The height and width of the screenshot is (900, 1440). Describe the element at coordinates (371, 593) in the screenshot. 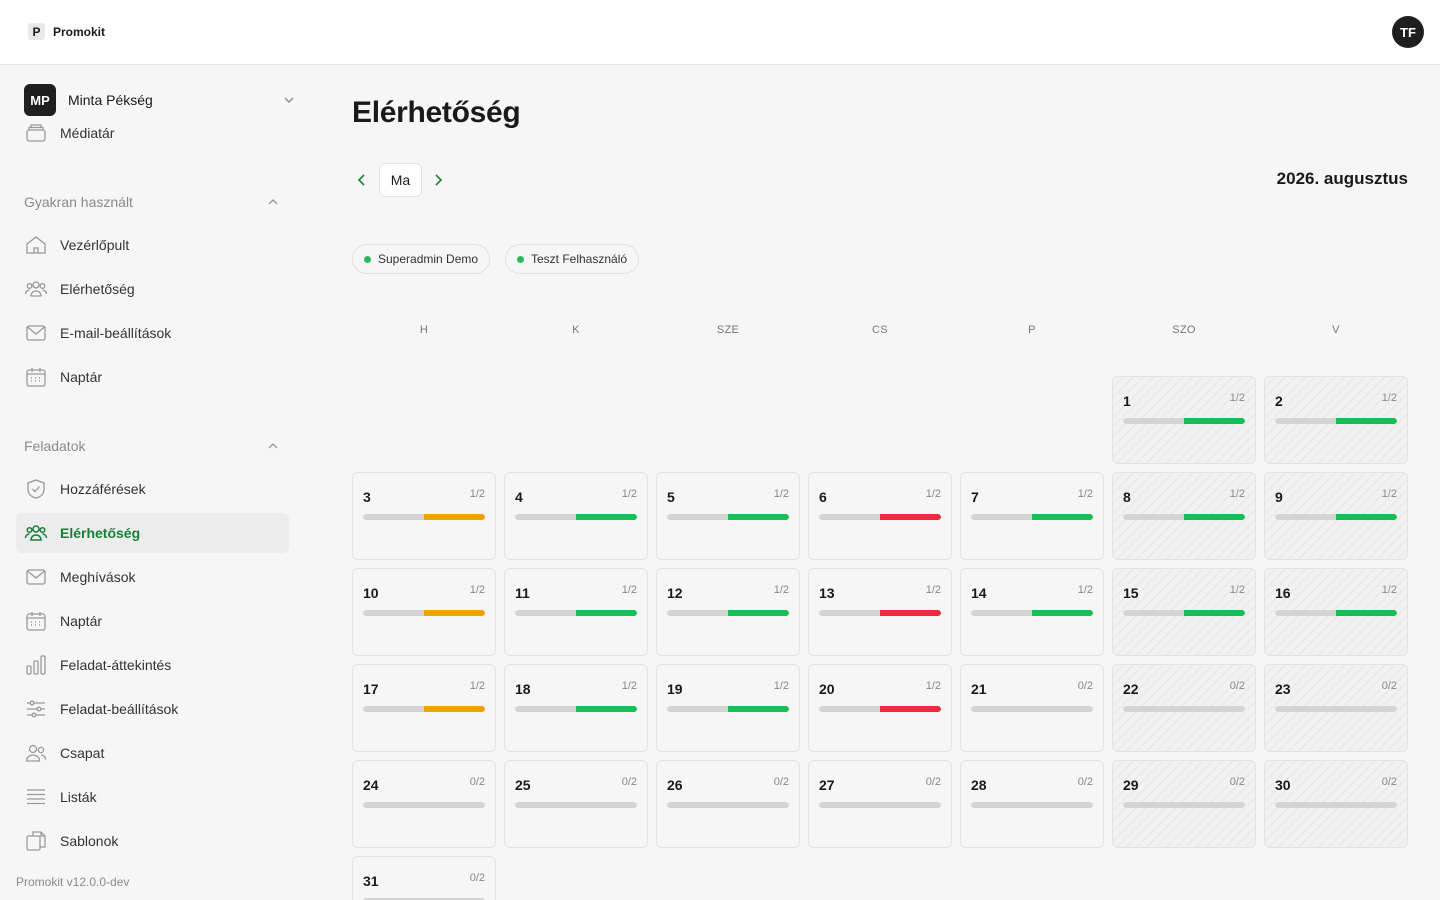

I see `day-number: 10` at that location.